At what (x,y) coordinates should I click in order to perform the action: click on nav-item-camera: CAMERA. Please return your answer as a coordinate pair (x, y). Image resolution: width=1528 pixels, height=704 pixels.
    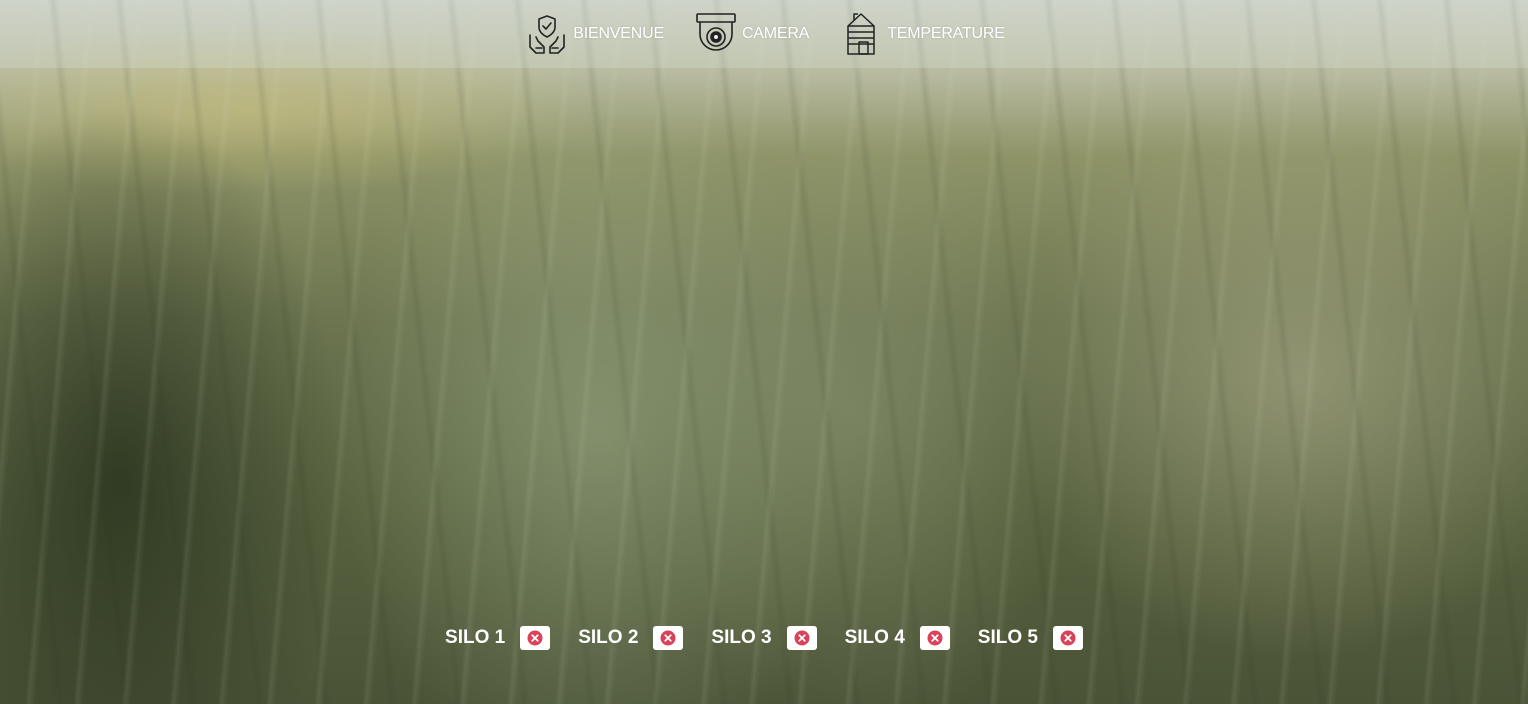
    Looking at the image, I should click on (751, 34).